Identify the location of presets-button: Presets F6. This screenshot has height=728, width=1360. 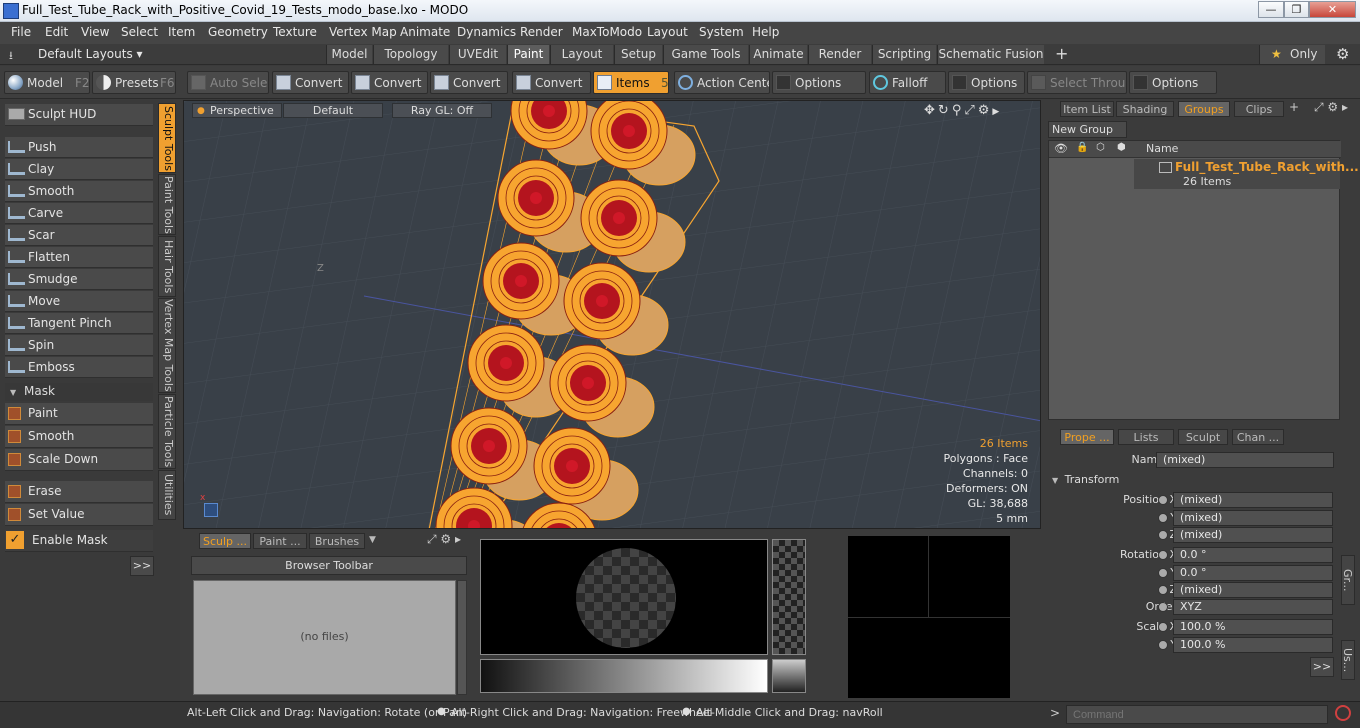
(134, 82).